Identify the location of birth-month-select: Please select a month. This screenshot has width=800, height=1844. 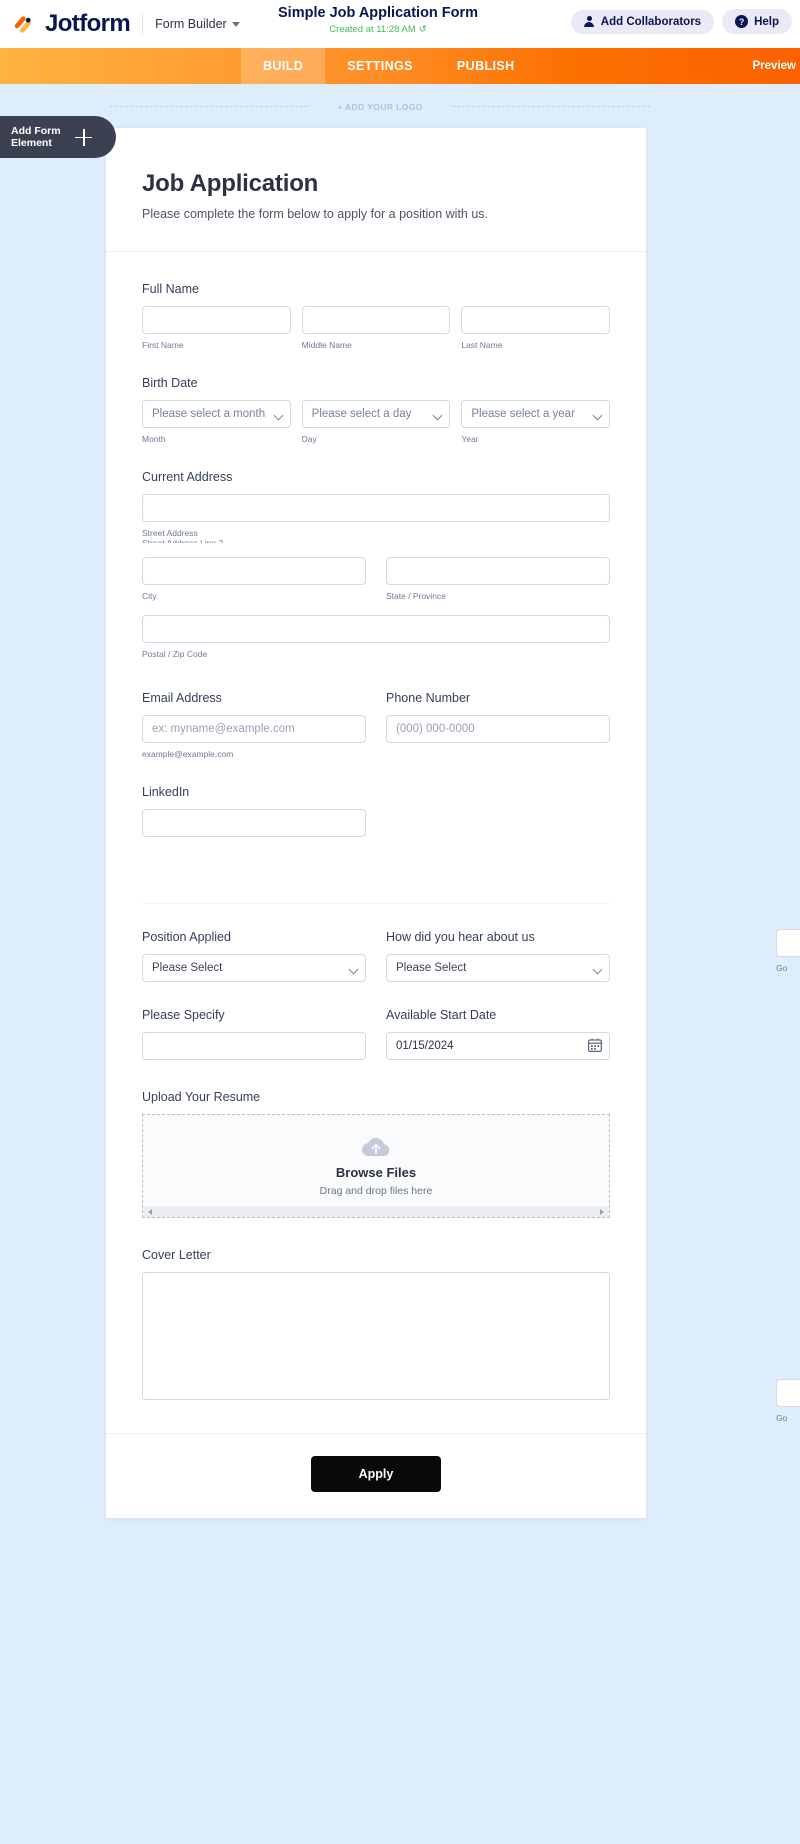
(216, 414).